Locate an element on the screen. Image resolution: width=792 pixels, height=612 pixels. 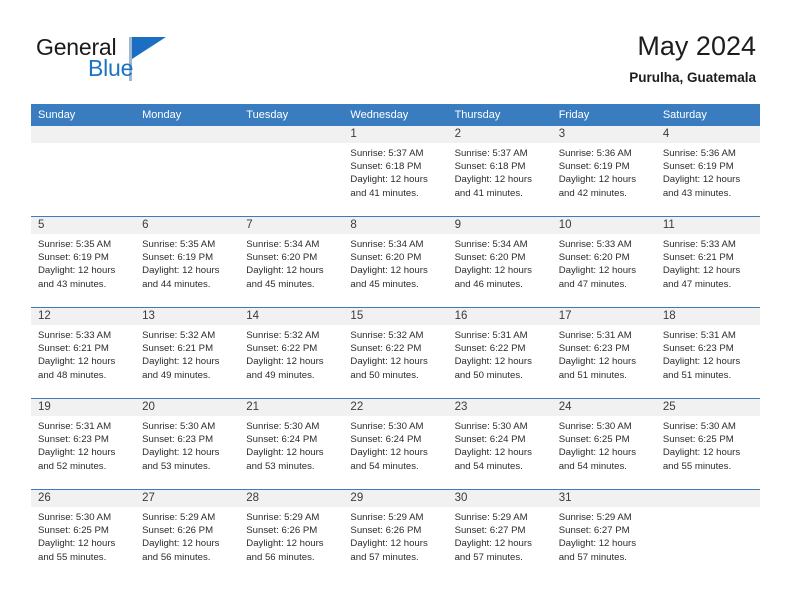
day-number: 5 is located at coordinates (83, 225).